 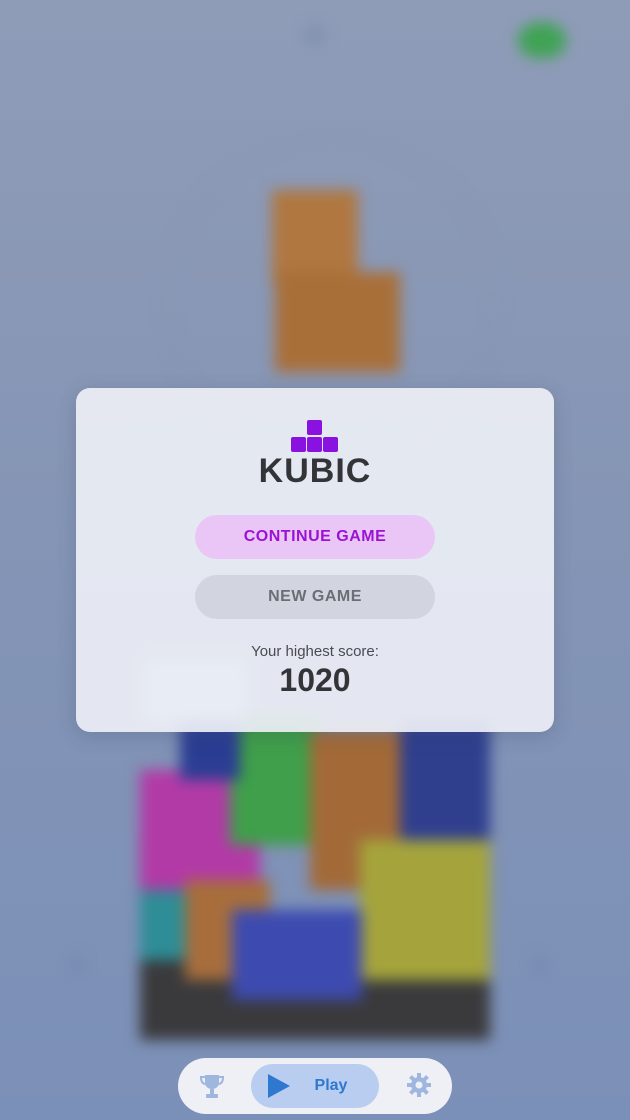 I want to click on play-icon, so click(x=279, y=1086).